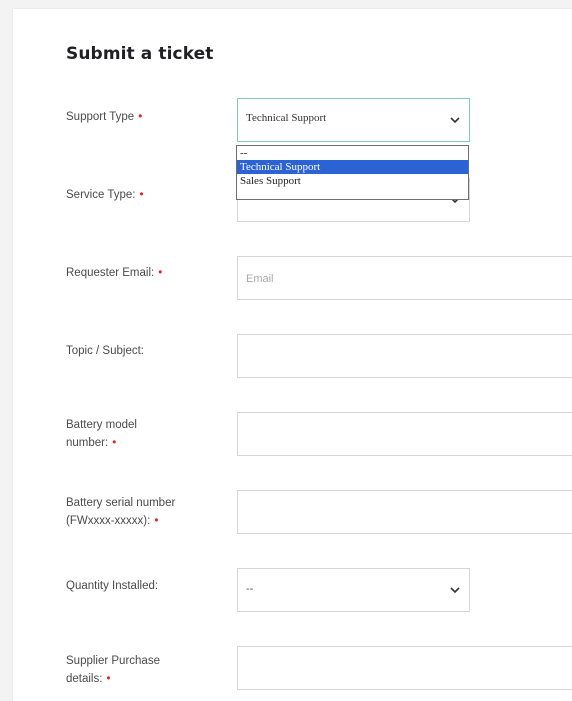 The height and width of the screenshot is (701, 572). I want to click on supplier-purchase-label: Supplier Purchase details: •, so click(113, 670).